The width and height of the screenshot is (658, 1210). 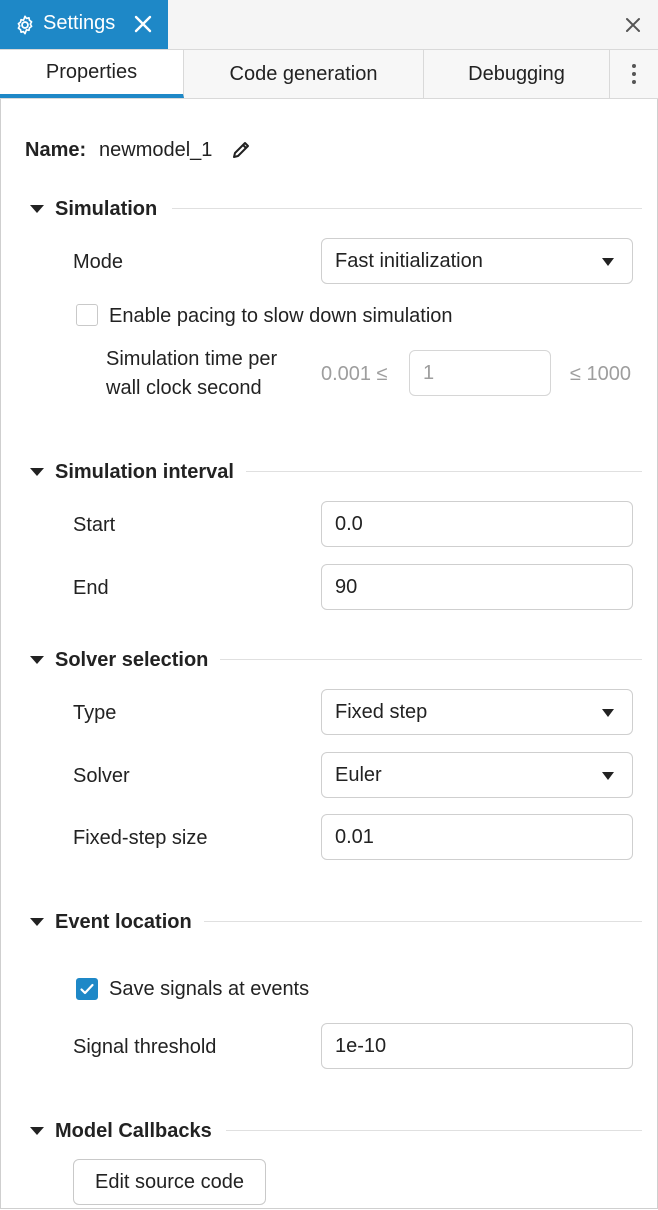 I want to click on solver-label: Solver, so click(x=101, y=776).